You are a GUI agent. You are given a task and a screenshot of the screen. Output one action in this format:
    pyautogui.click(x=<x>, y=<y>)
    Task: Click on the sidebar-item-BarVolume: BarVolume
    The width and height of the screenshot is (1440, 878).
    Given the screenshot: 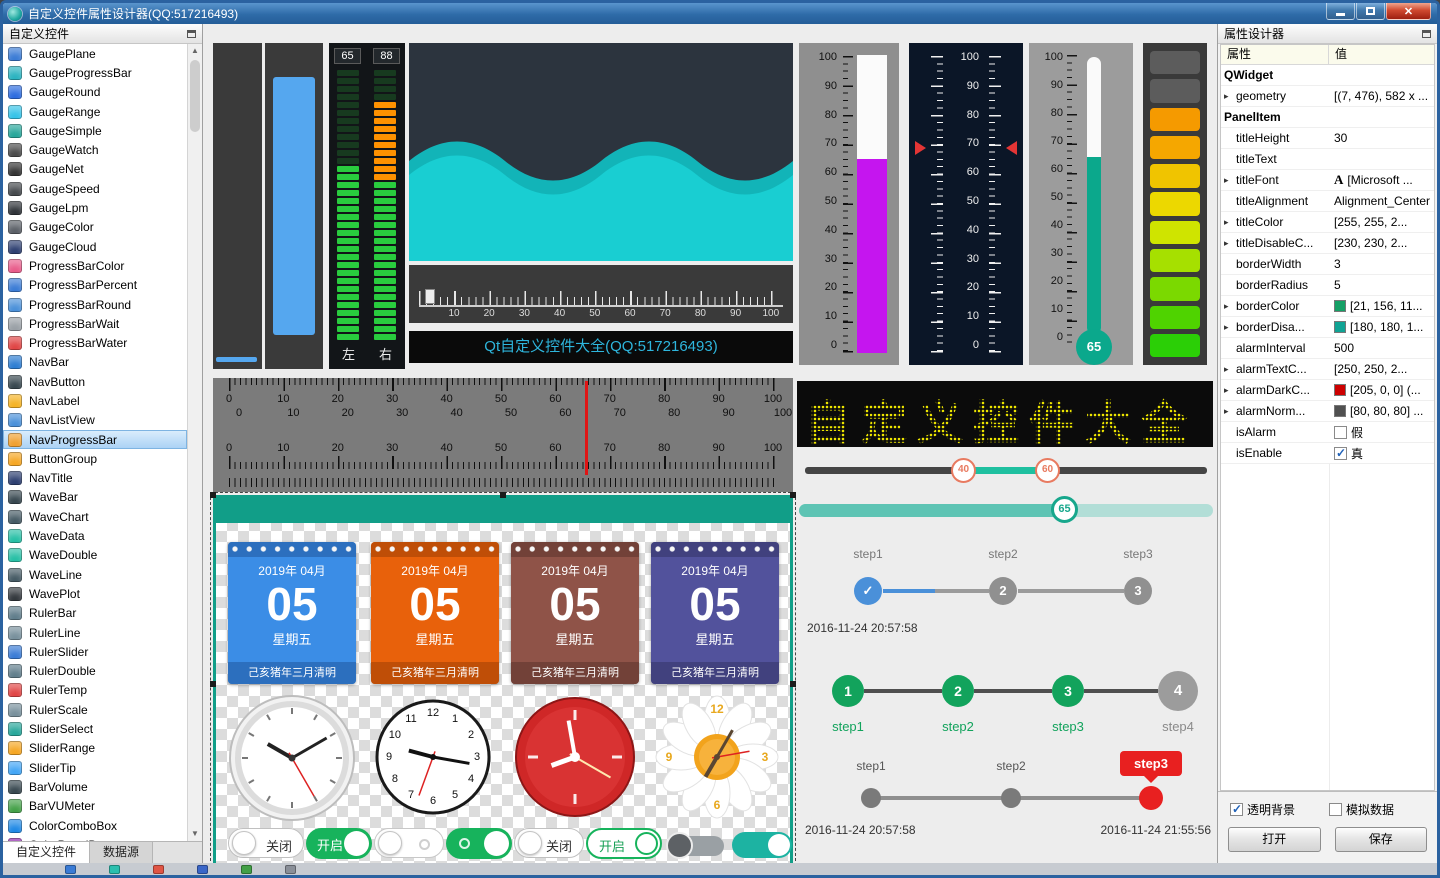 What is the action you would take?
    pyautogui.click(x=95, y=786)
    